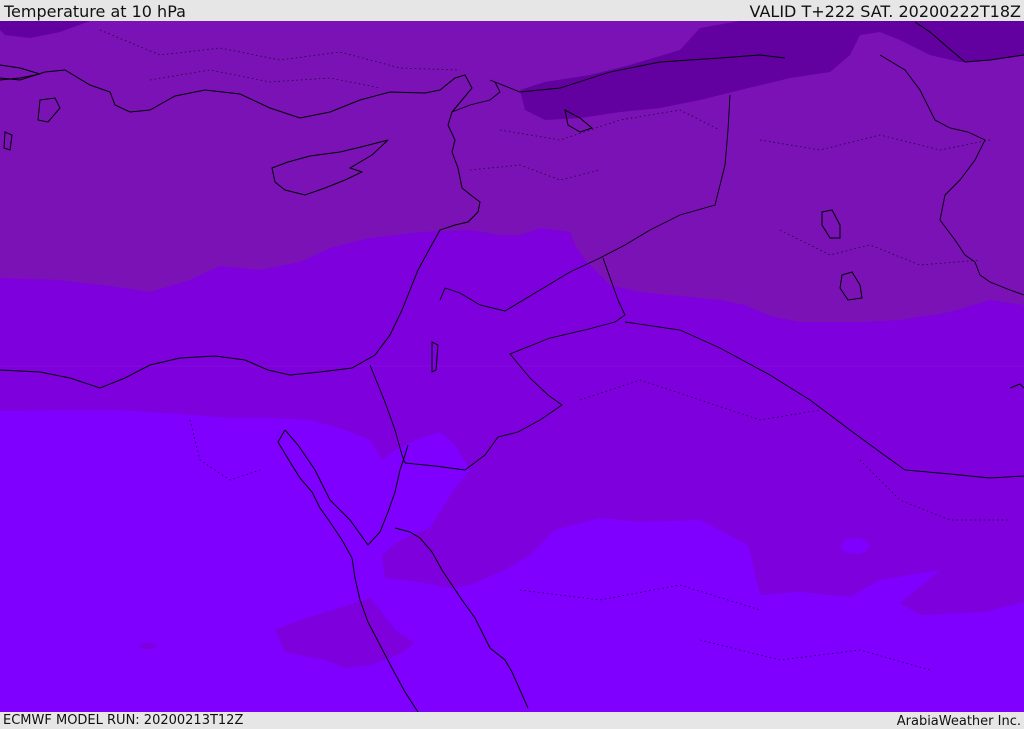  I want to click on model-run-label: ECMWF MODEL RUN: 20200213T12Z, so click(123, 720).